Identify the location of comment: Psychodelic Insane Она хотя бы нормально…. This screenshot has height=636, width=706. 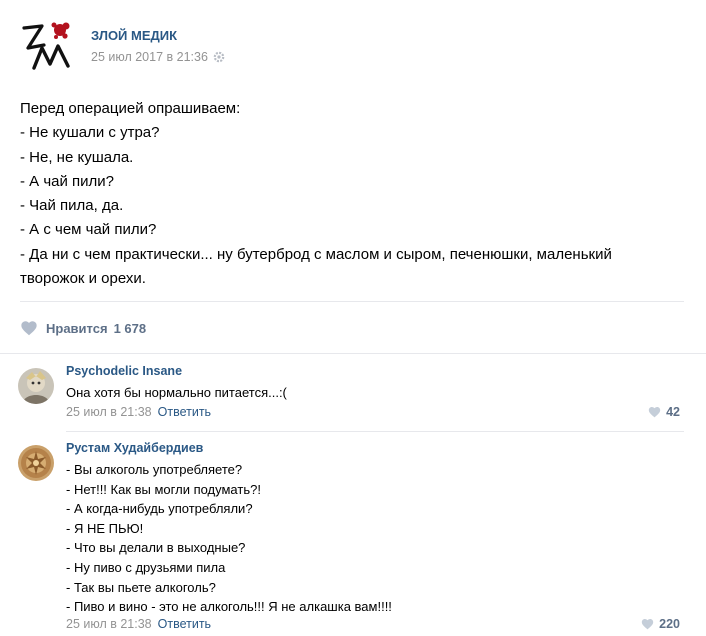
(353, 396).